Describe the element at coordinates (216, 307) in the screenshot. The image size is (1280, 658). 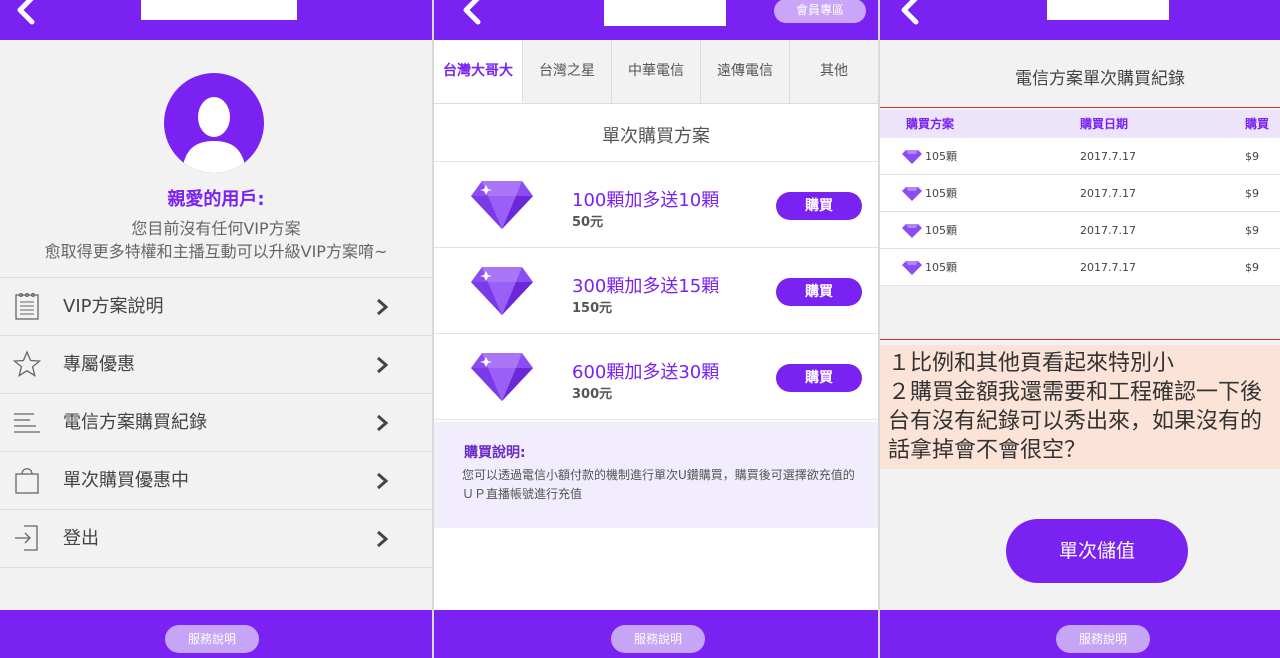
I see `menu-item-vip-plan: VIP方案說明` at that location.